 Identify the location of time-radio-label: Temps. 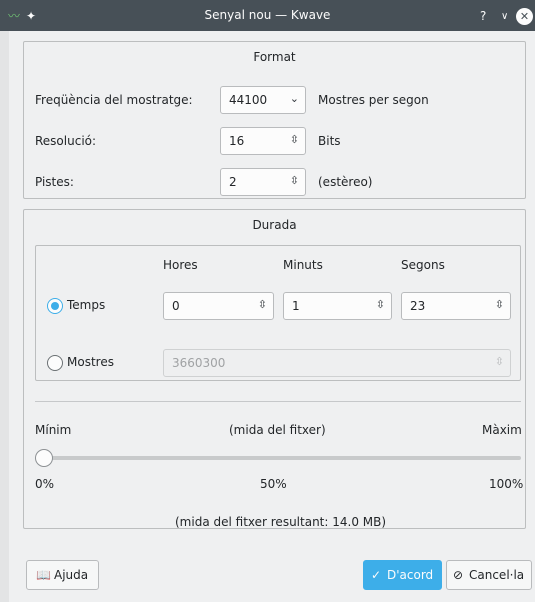
(86, 305).